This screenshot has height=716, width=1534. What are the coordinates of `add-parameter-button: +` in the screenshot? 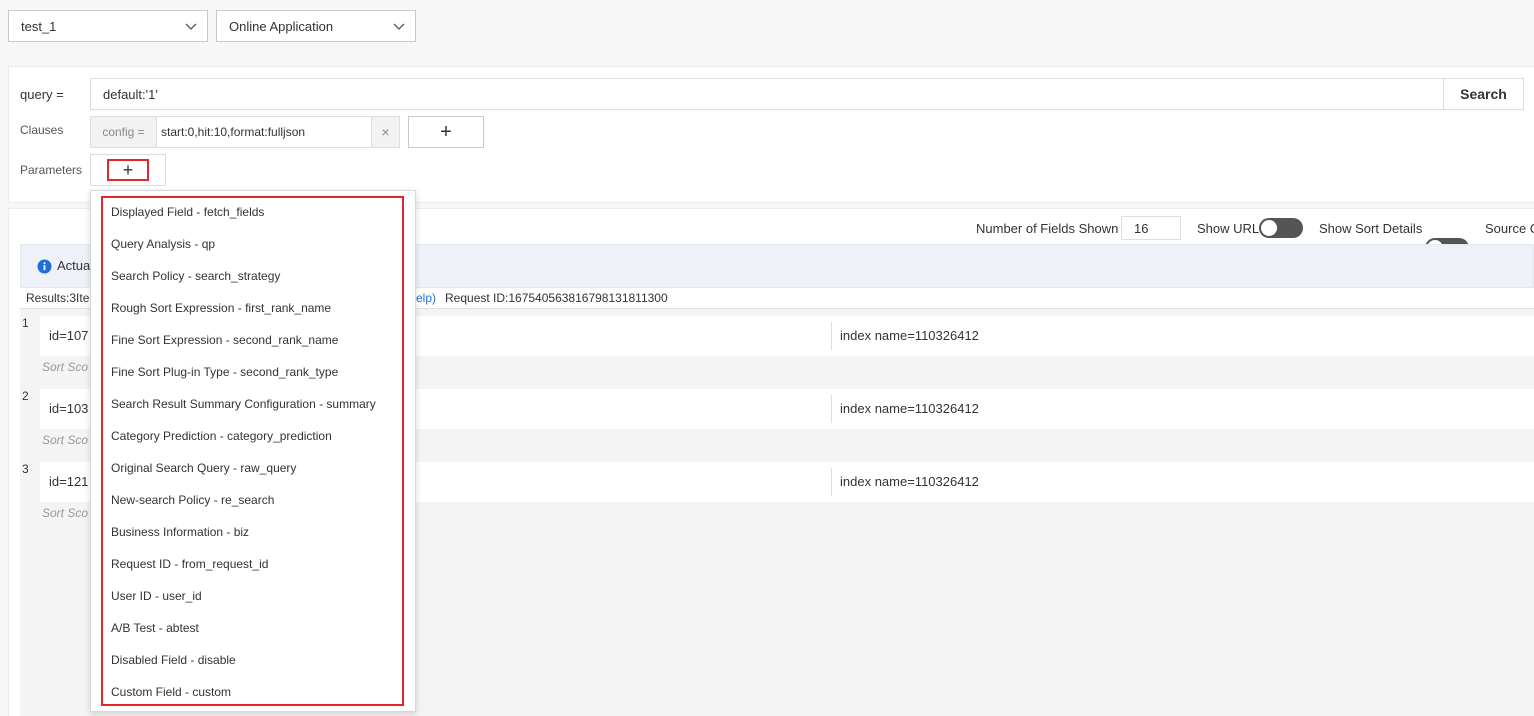 It's located at (128, 170).